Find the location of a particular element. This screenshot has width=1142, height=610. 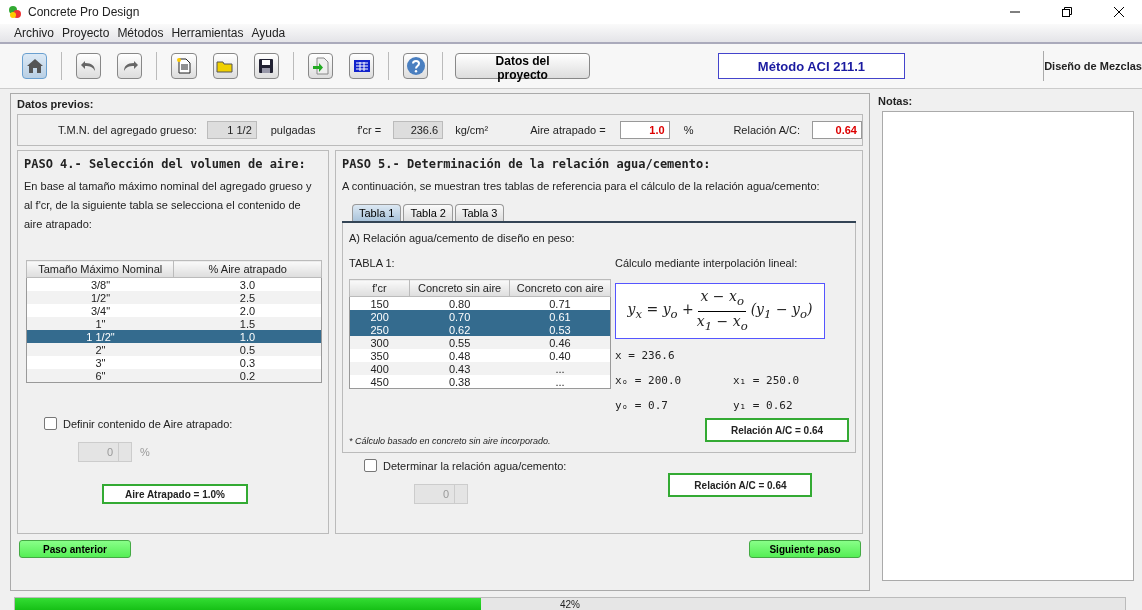

table-cell: 0.3 is located at coordinates (247, 362).